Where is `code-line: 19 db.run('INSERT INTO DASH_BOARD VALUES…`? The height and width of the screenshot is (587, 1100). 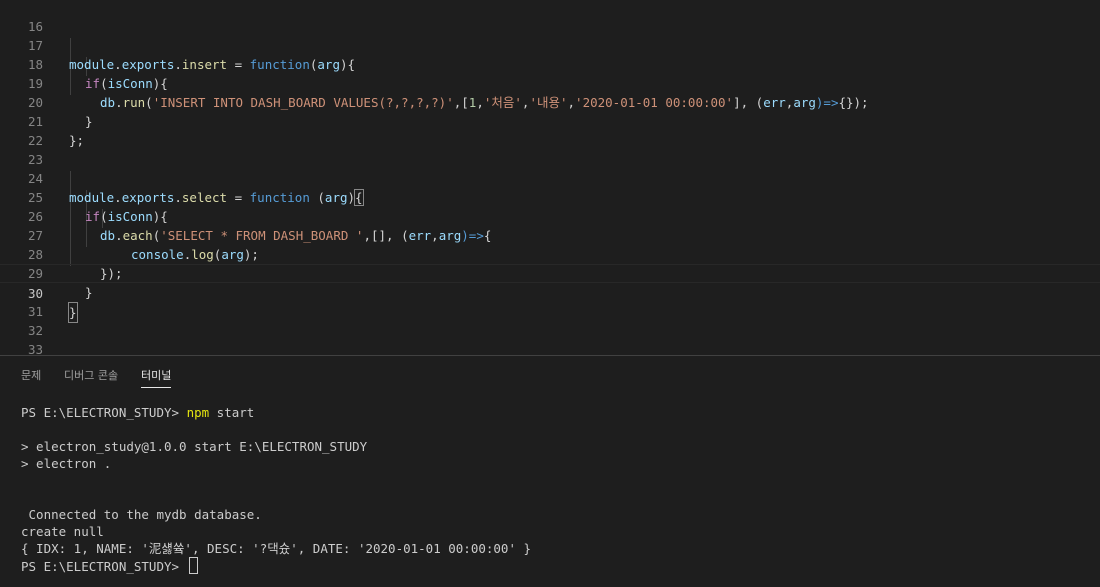
code-line: 19 db.run('INSERT INTO DASH_BOARD VALUES… is located at coordinates (550, 82).